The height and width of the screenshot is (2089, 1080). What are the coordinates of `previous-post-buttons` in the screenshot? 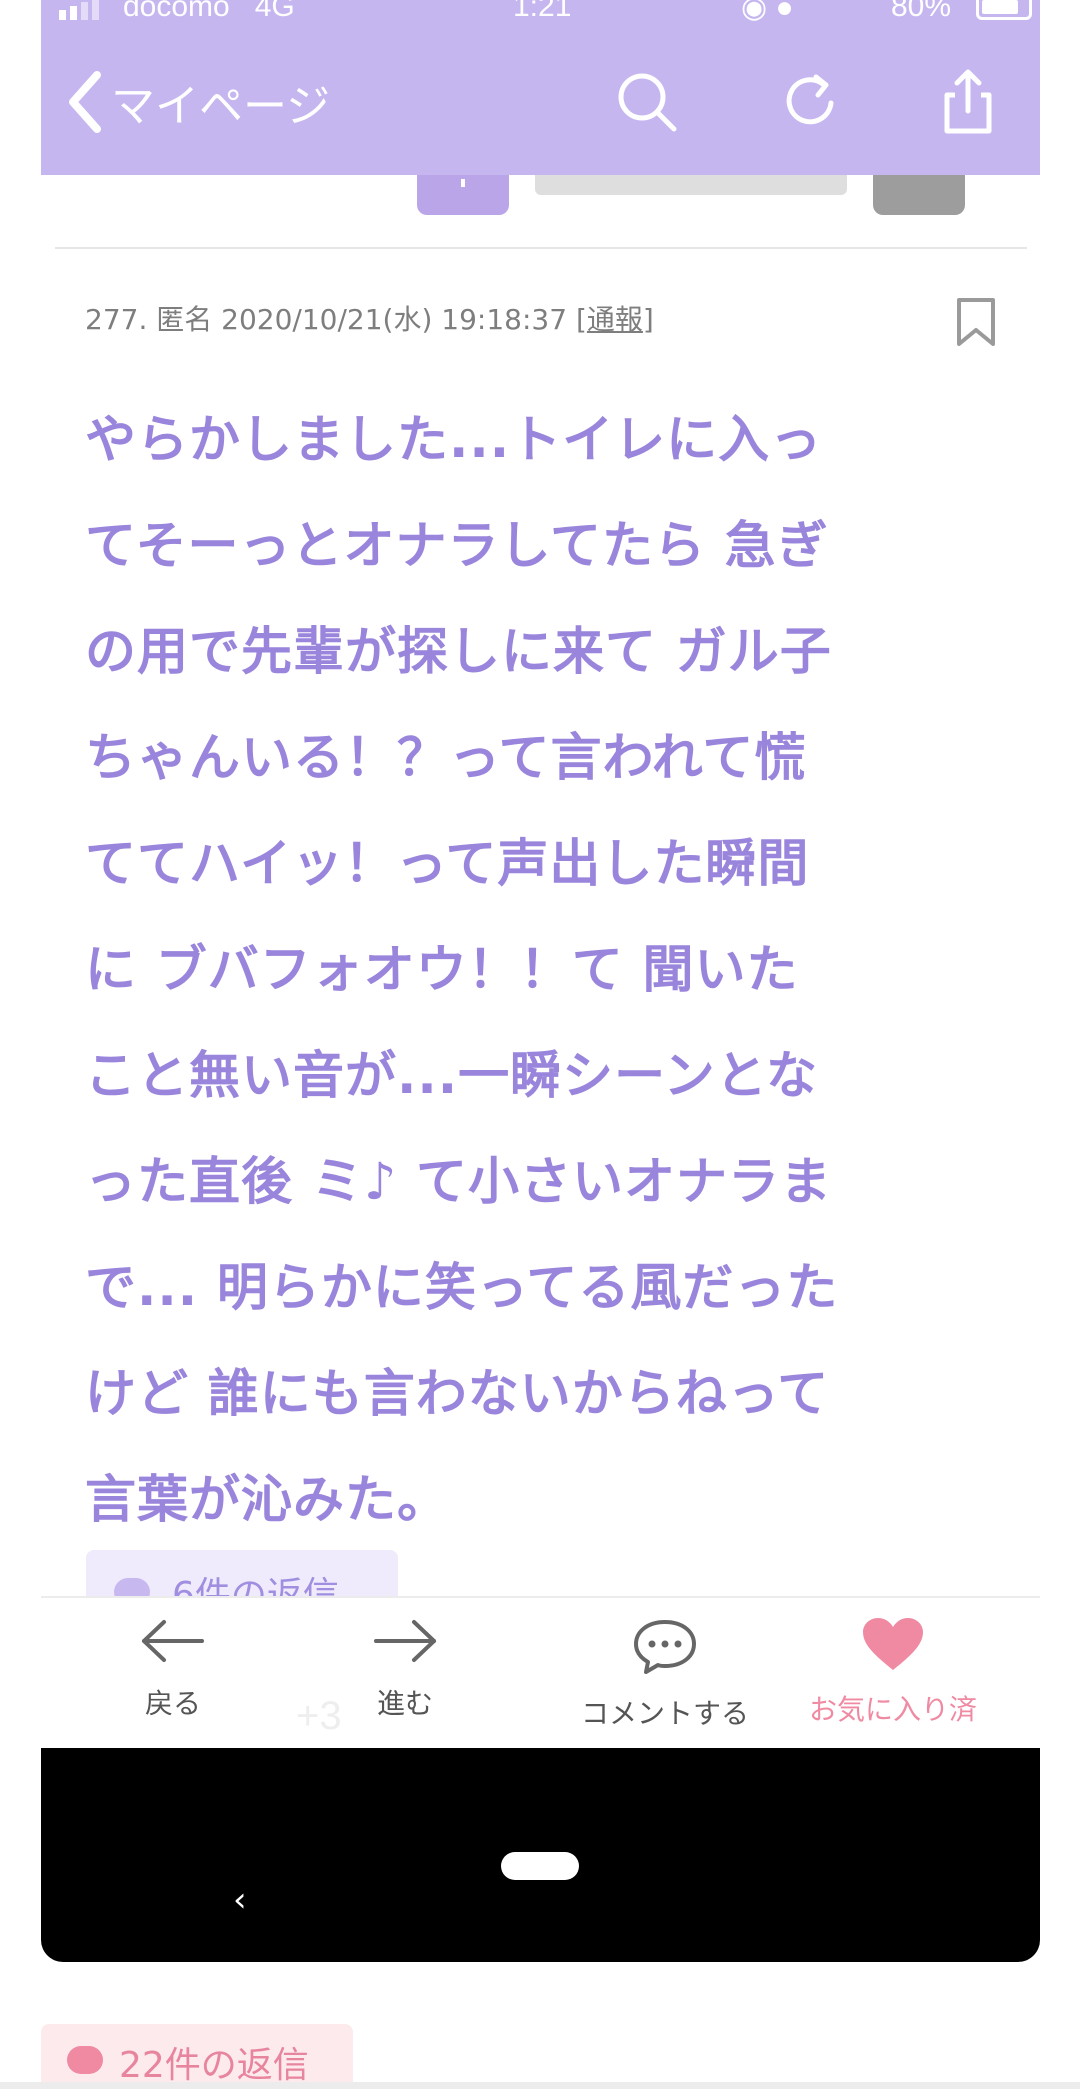 It's located at (540, 195).